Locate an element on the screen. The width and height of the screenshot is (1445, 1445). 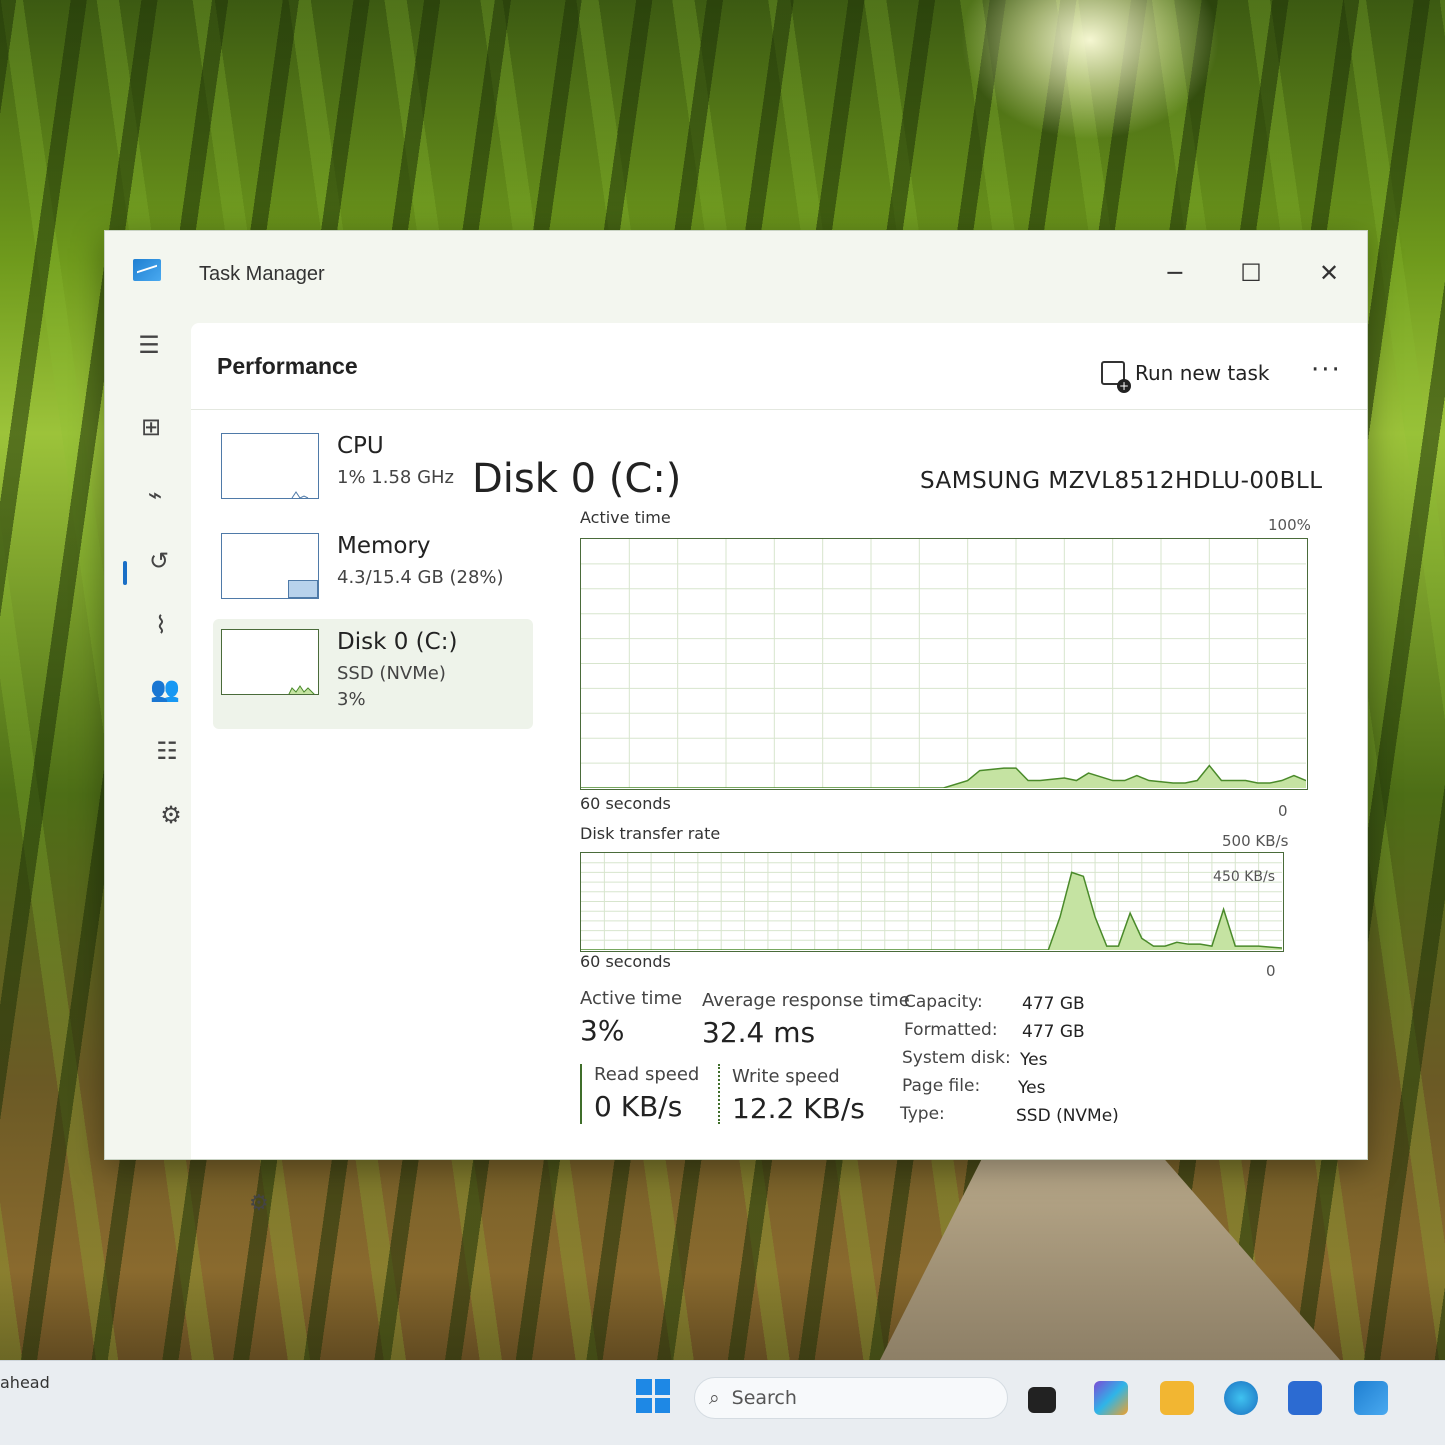
transfer-rate-chart-svg is located at coordinates (931, 901).